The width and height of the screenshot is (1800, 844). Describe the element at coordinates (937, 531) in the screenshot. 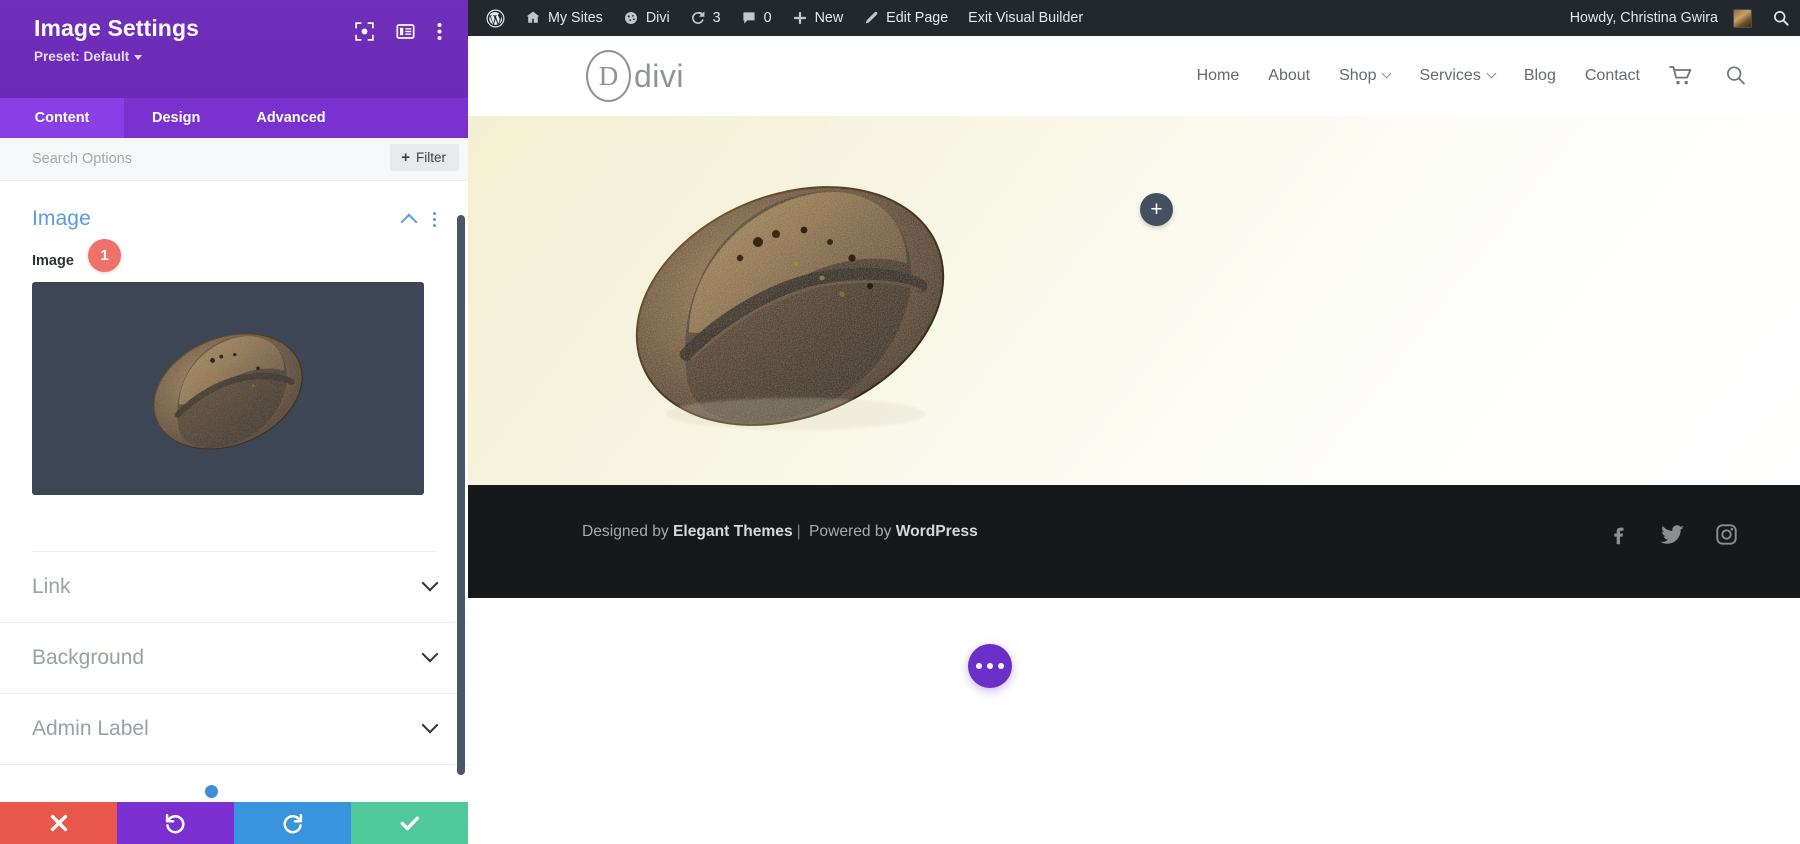

I see `footer-credit-platform: WordPress` at that location.